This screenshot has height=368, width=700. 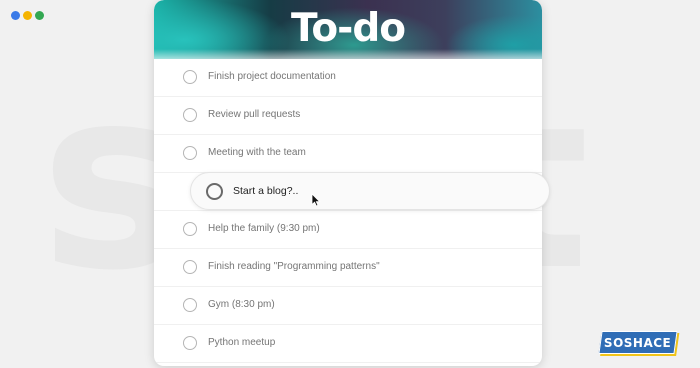 I want to click on task-item: Finish project documentation, so click(x=348, y=78).